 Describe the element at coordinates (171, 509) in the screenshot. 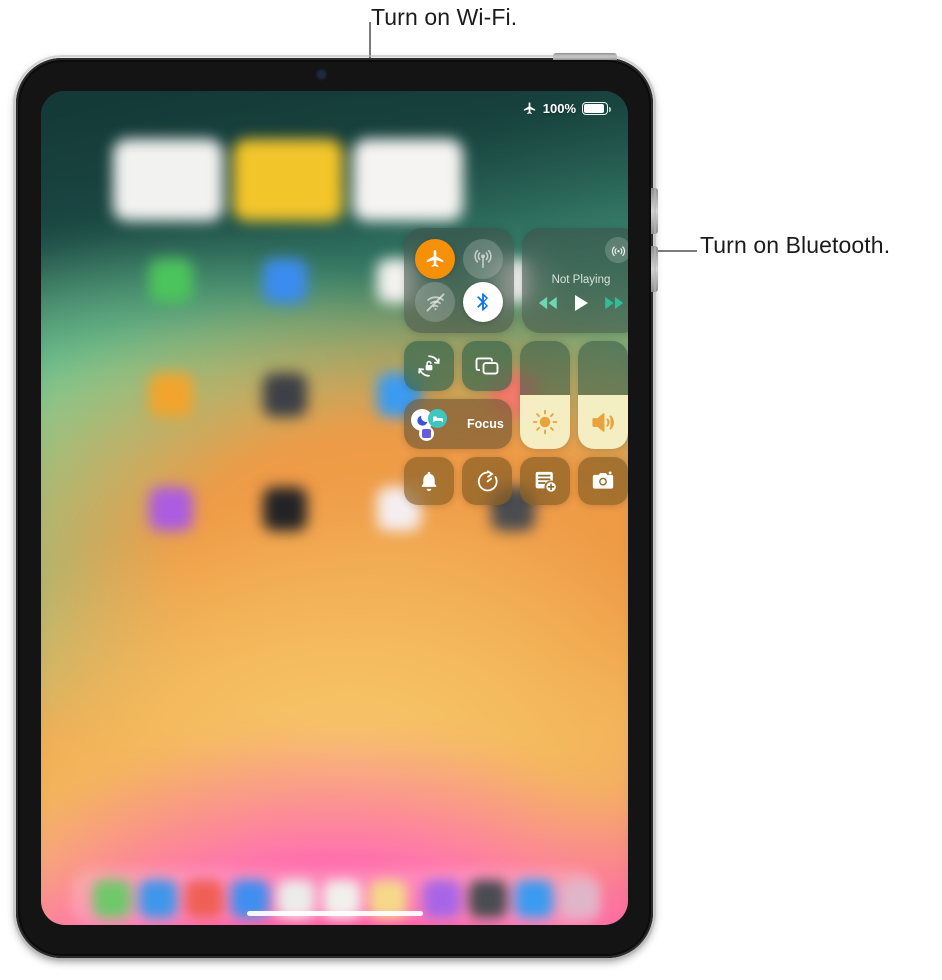

I see `podcasts-icon` at that location.